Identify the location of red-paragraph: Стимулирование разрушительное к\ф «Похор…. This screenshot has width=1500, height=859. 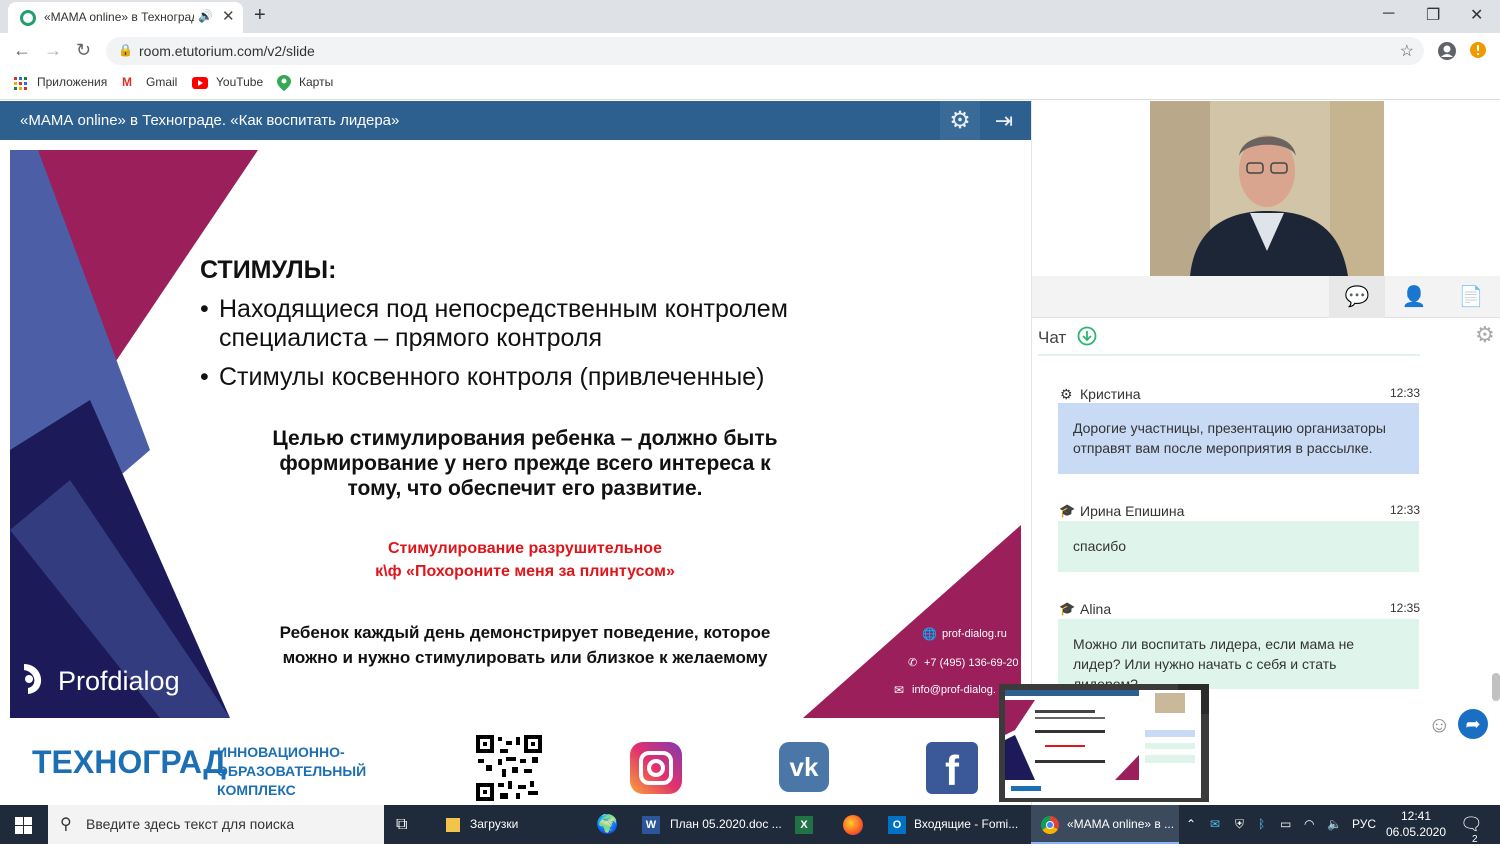
(525, 560).